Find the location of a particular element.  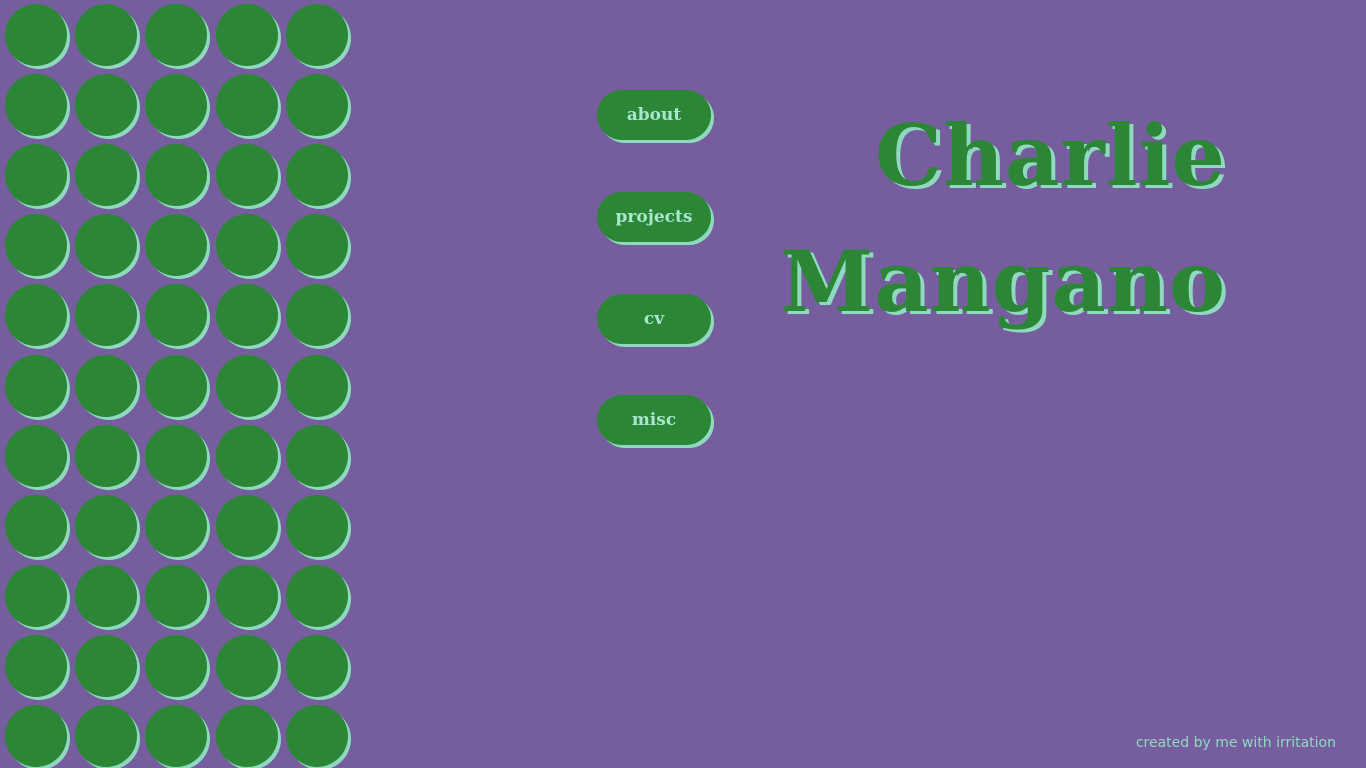

nav-about-button: about is located at coordinates (654, 115).